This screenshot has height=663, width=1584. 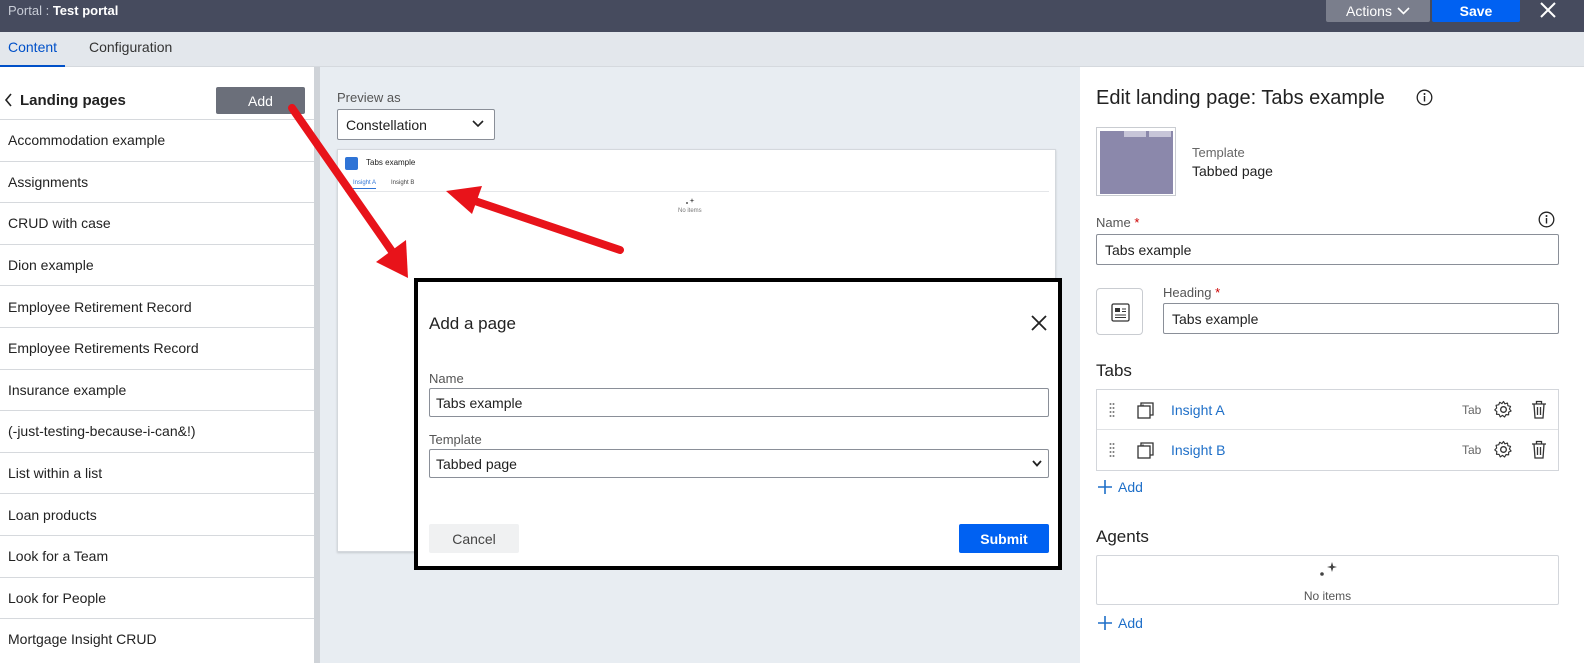 What do you see at coordinates (1198, 410) in the screenshot?
I see `tab-link: Insight A` at bounding box center [1198, 410].